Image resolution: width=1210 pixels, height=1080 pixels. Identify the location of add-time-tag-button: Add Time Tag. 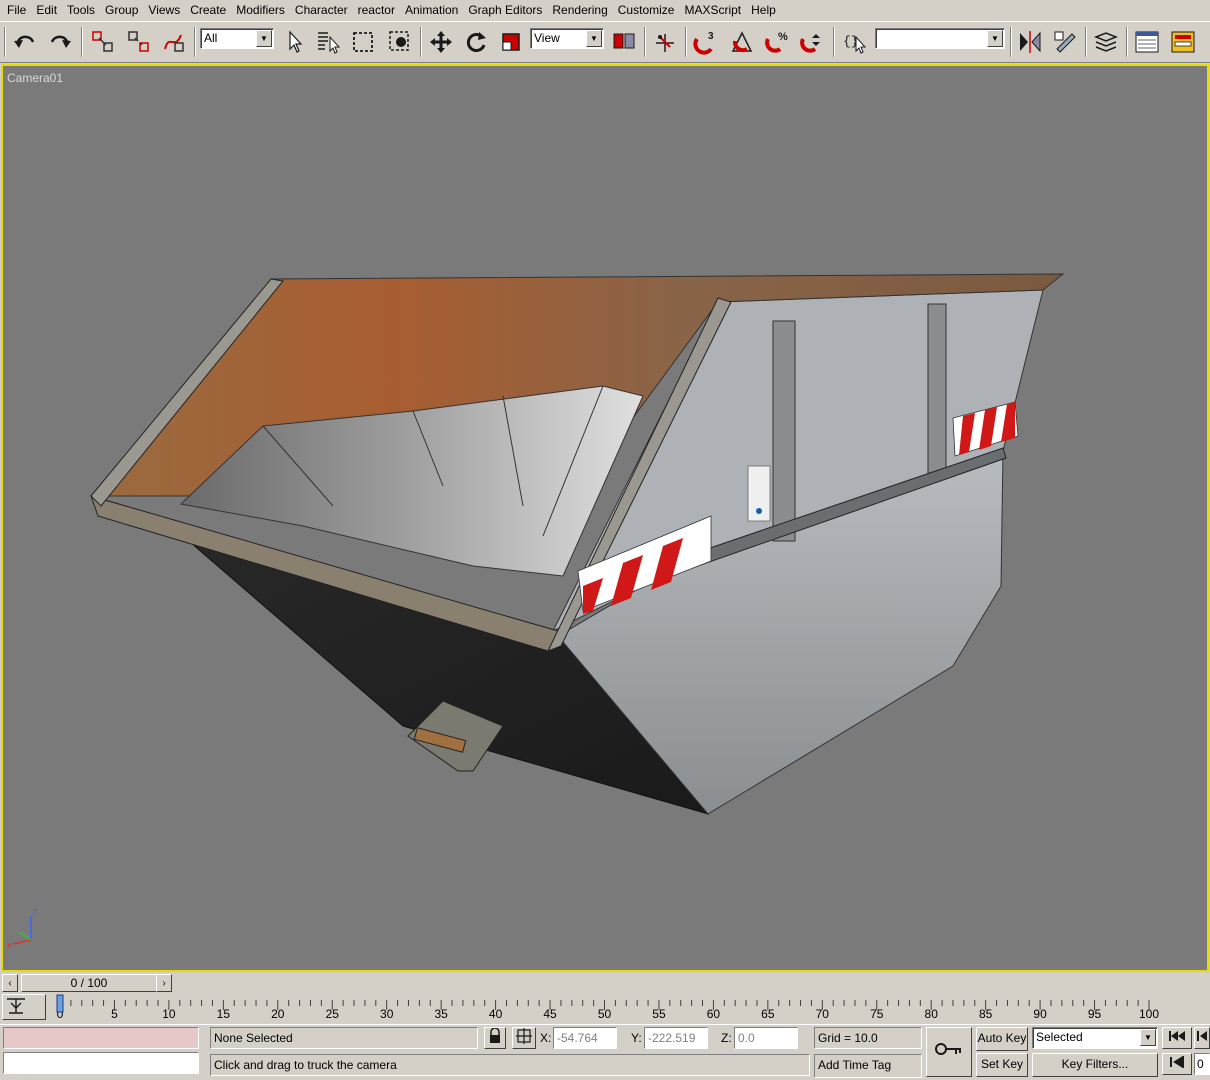
(868, 1066).